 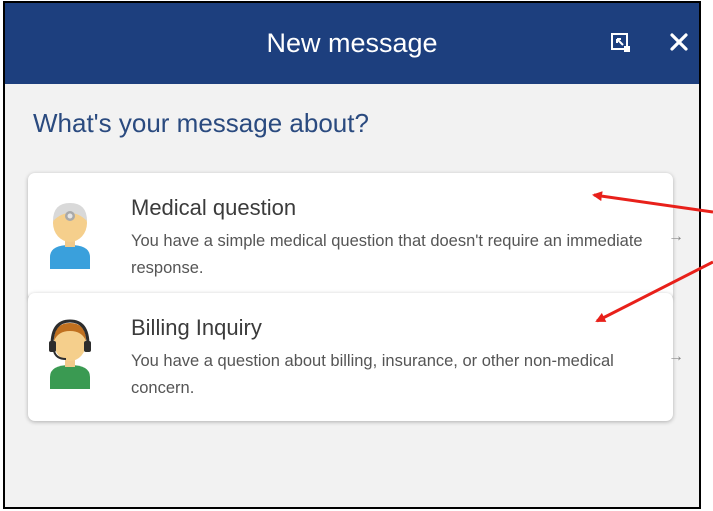 I want to click on page-question: What's your message about?, so click(x=201, y=123).